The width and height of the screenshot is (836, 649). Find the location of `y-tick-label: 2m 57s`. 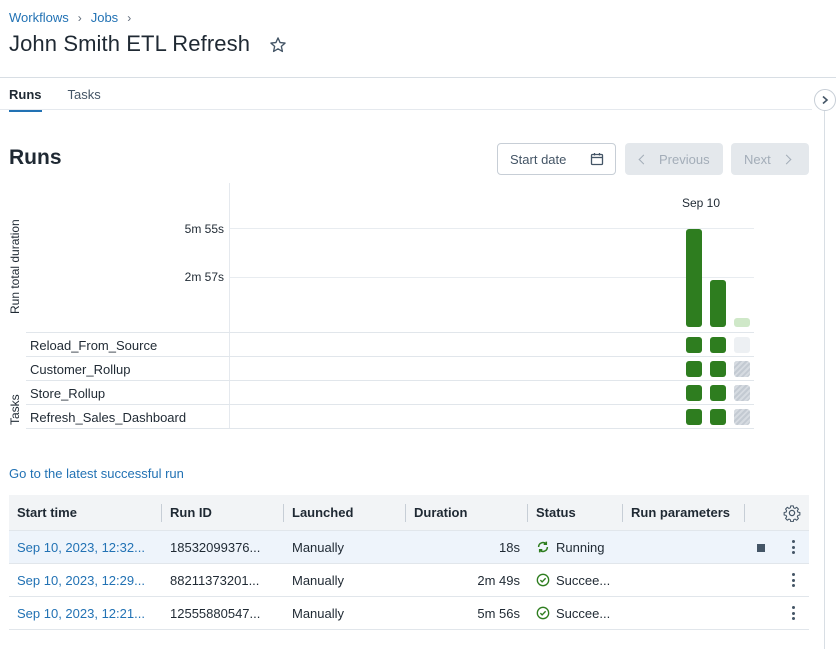

y-tick-label: 2m 57s is located at coordinates (204, 277).